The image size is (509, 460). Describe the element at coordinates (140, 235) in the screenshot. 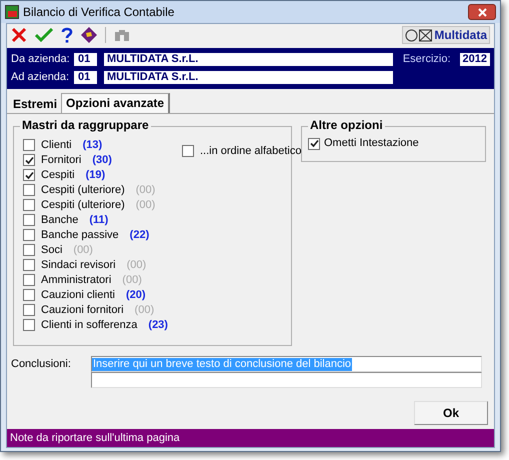

I see `count-label: (22)` at that location.